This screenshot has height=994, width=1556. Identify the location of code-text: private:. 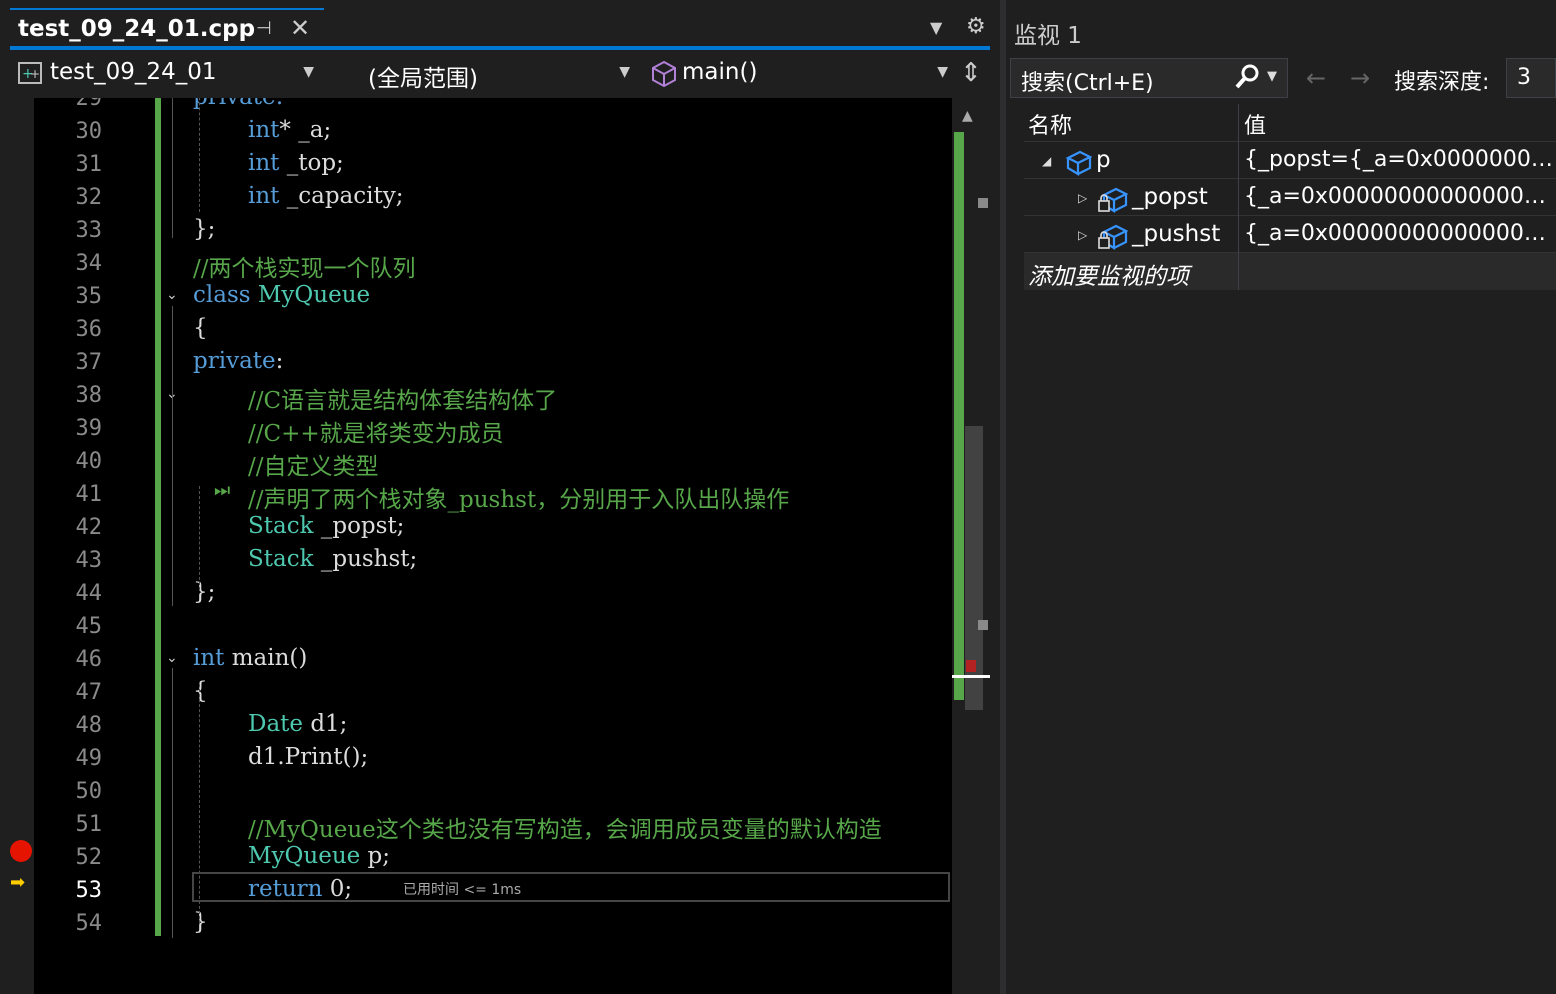
(238, 361).